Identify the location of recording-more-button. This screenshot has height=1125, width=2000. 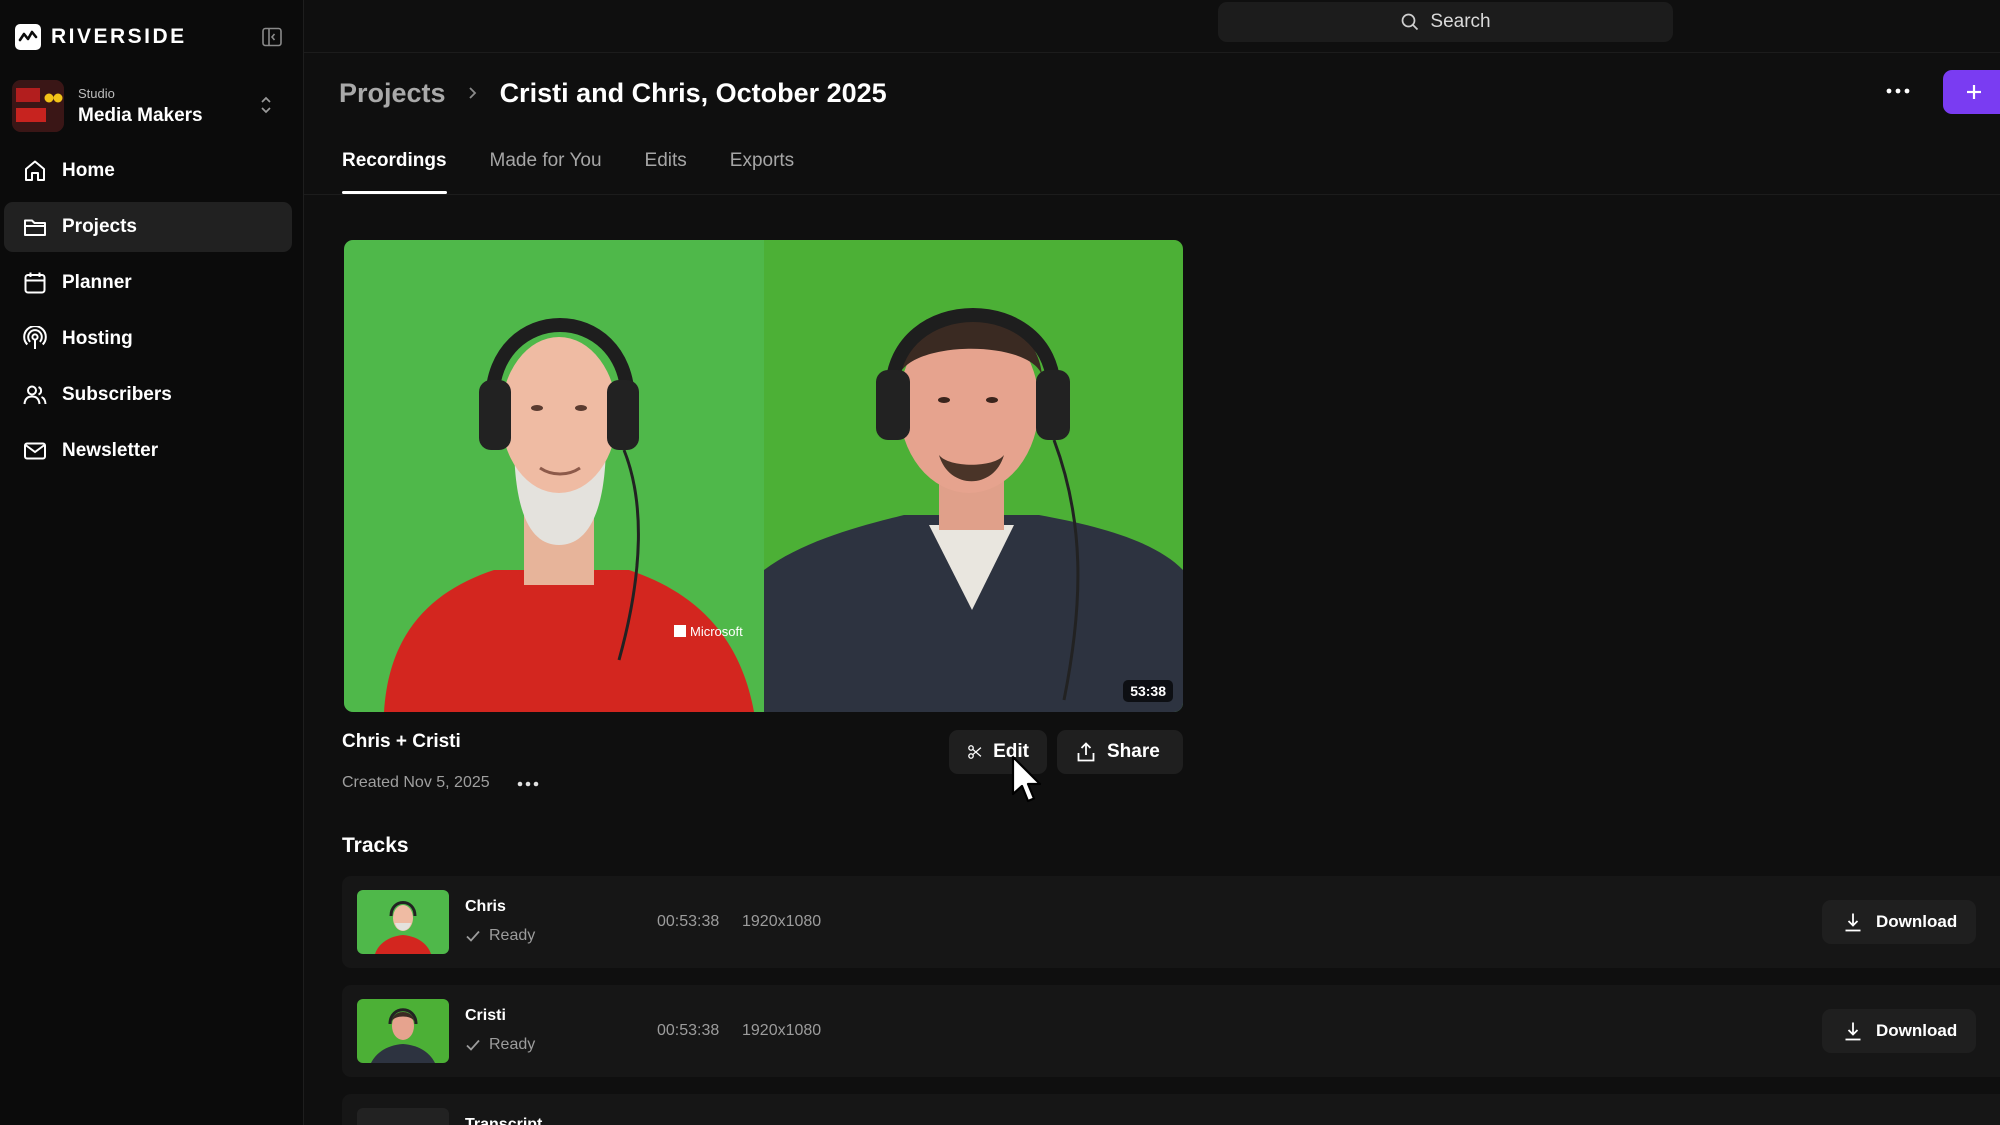
(528, 784).